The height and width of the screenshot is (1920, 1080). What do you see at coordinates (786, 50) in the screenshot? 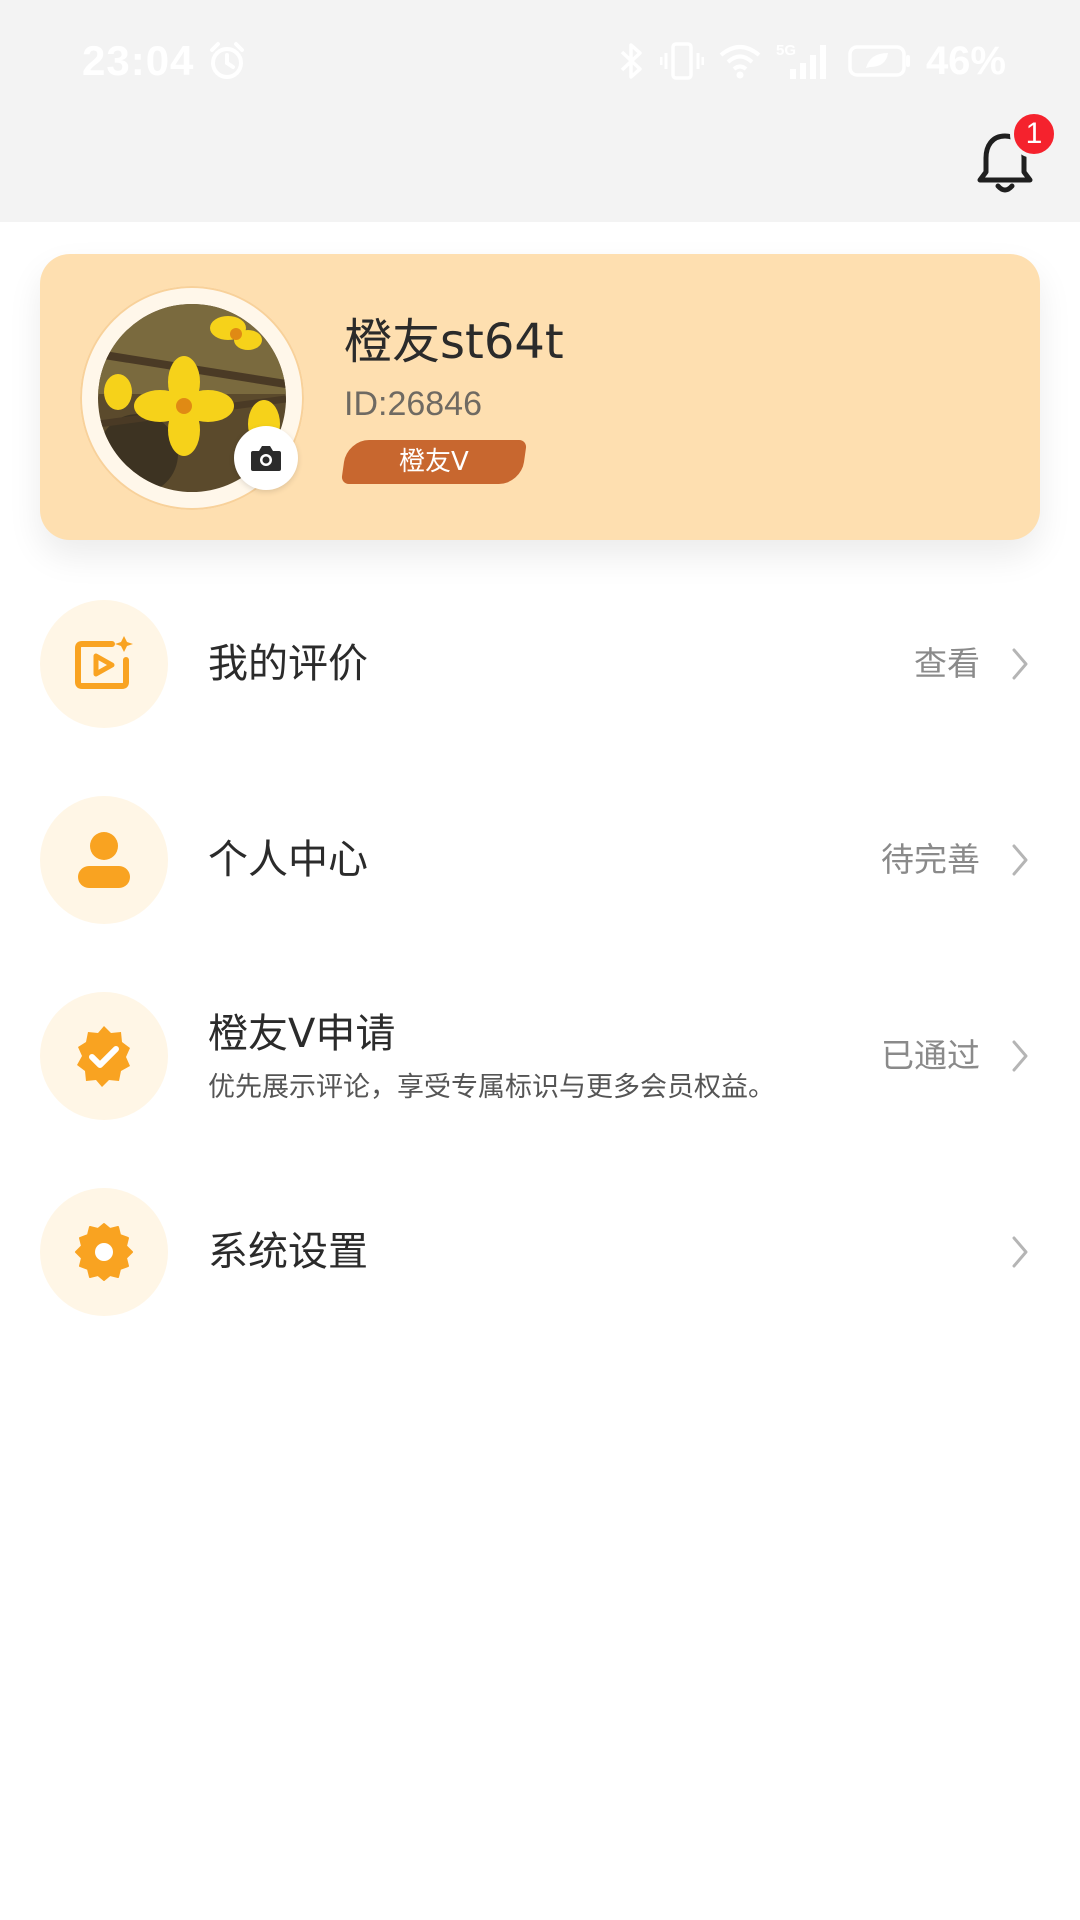
I see `svg-text: 5G` at bounding box center [786, 50].